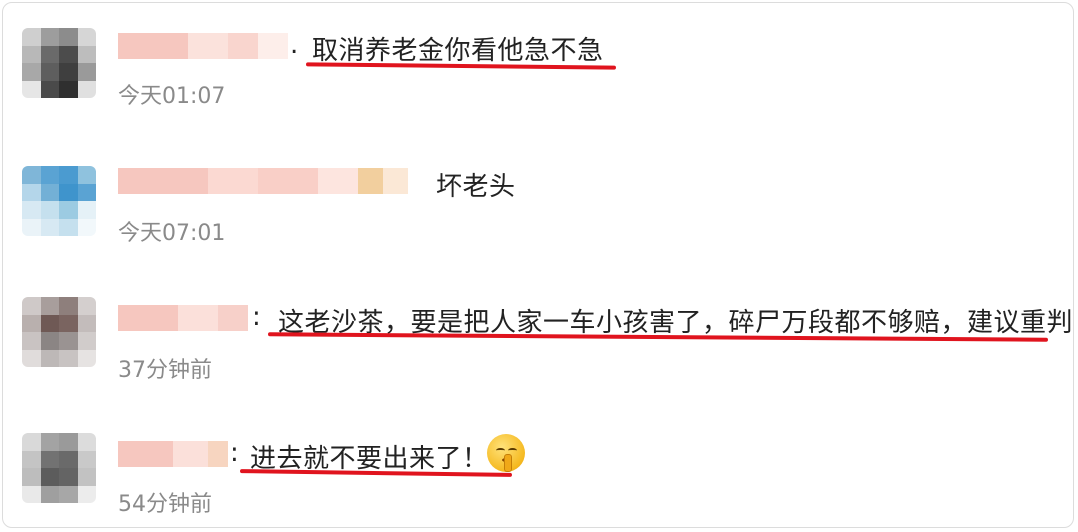 Image resolution: width=1078 pixels, height=532 pixels. Describe the element at coordinates (165, 370) in the screenshot. I see `comment-time: 37分钟前` at that location.